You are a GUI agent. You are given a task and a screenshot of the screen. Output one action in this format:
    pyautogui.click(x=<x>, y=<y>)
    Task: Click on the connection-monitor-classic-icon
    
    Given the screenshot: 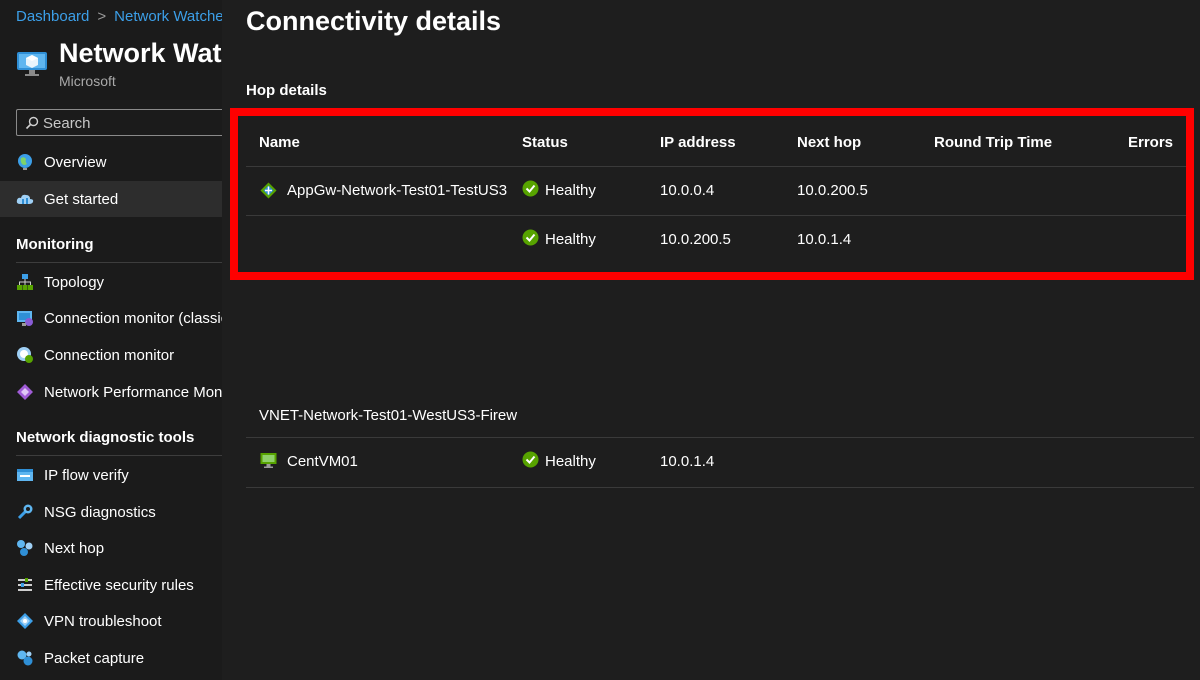 What is the action you would take?
    pyautogui.click(x=25, y=318)
    